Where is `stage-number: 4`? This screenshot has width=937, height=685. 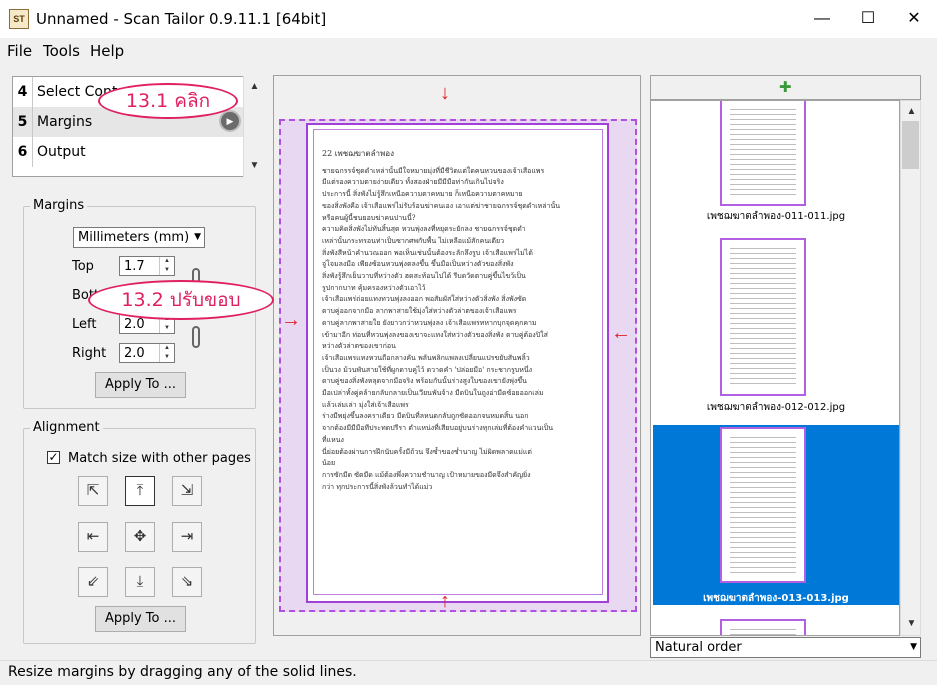
stage-number: 4 is located at coordinates (23, 92).